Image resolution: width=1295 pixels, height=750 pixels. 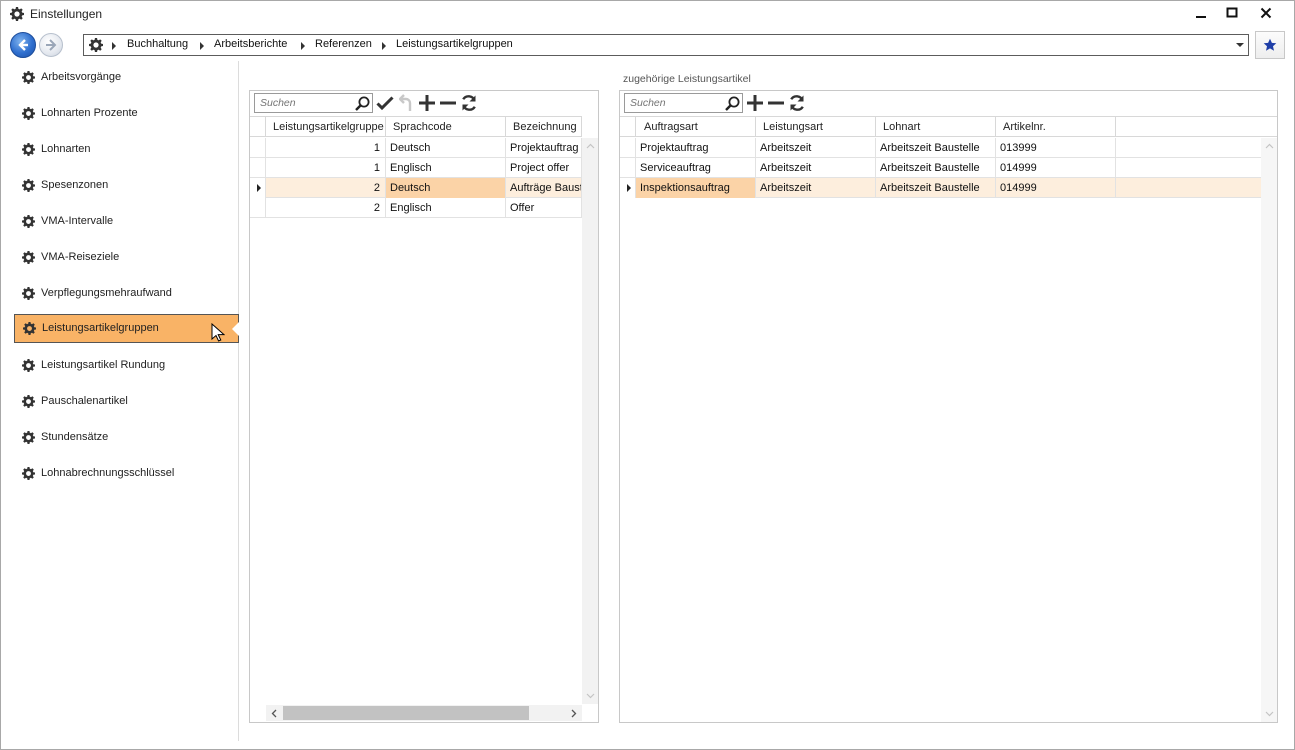 What do you see at coordinates (574, 713) in the screenshot?
I see `scroll-right-button` at bounding box center [574, 713].